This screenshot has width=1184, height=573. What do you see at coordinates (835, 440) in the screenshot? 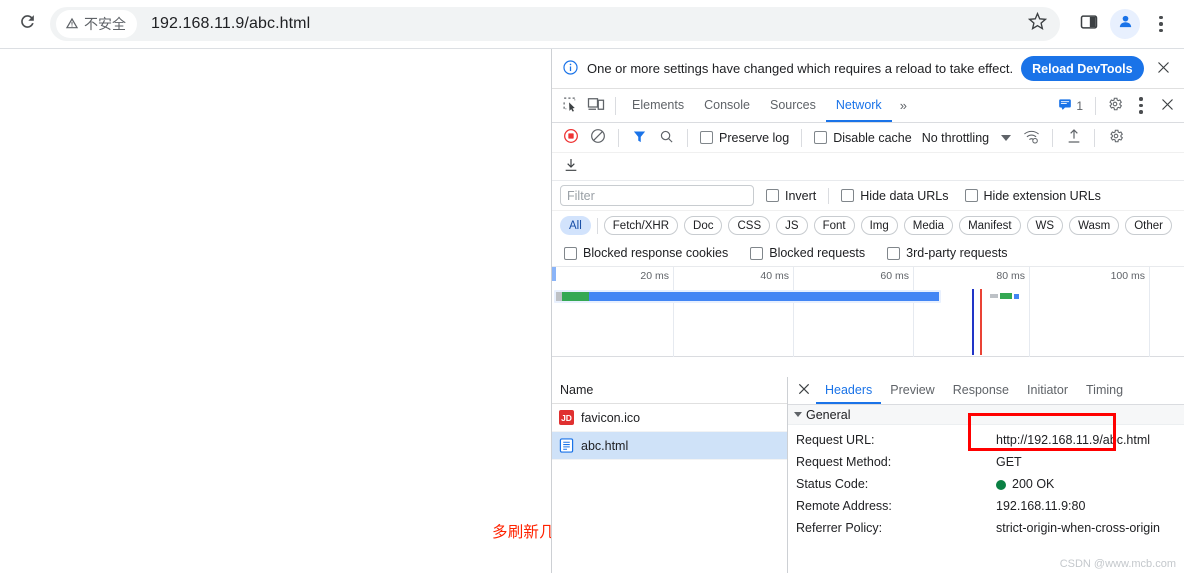
I see `field-key: Request URL:` at bounding box center [835, 440].